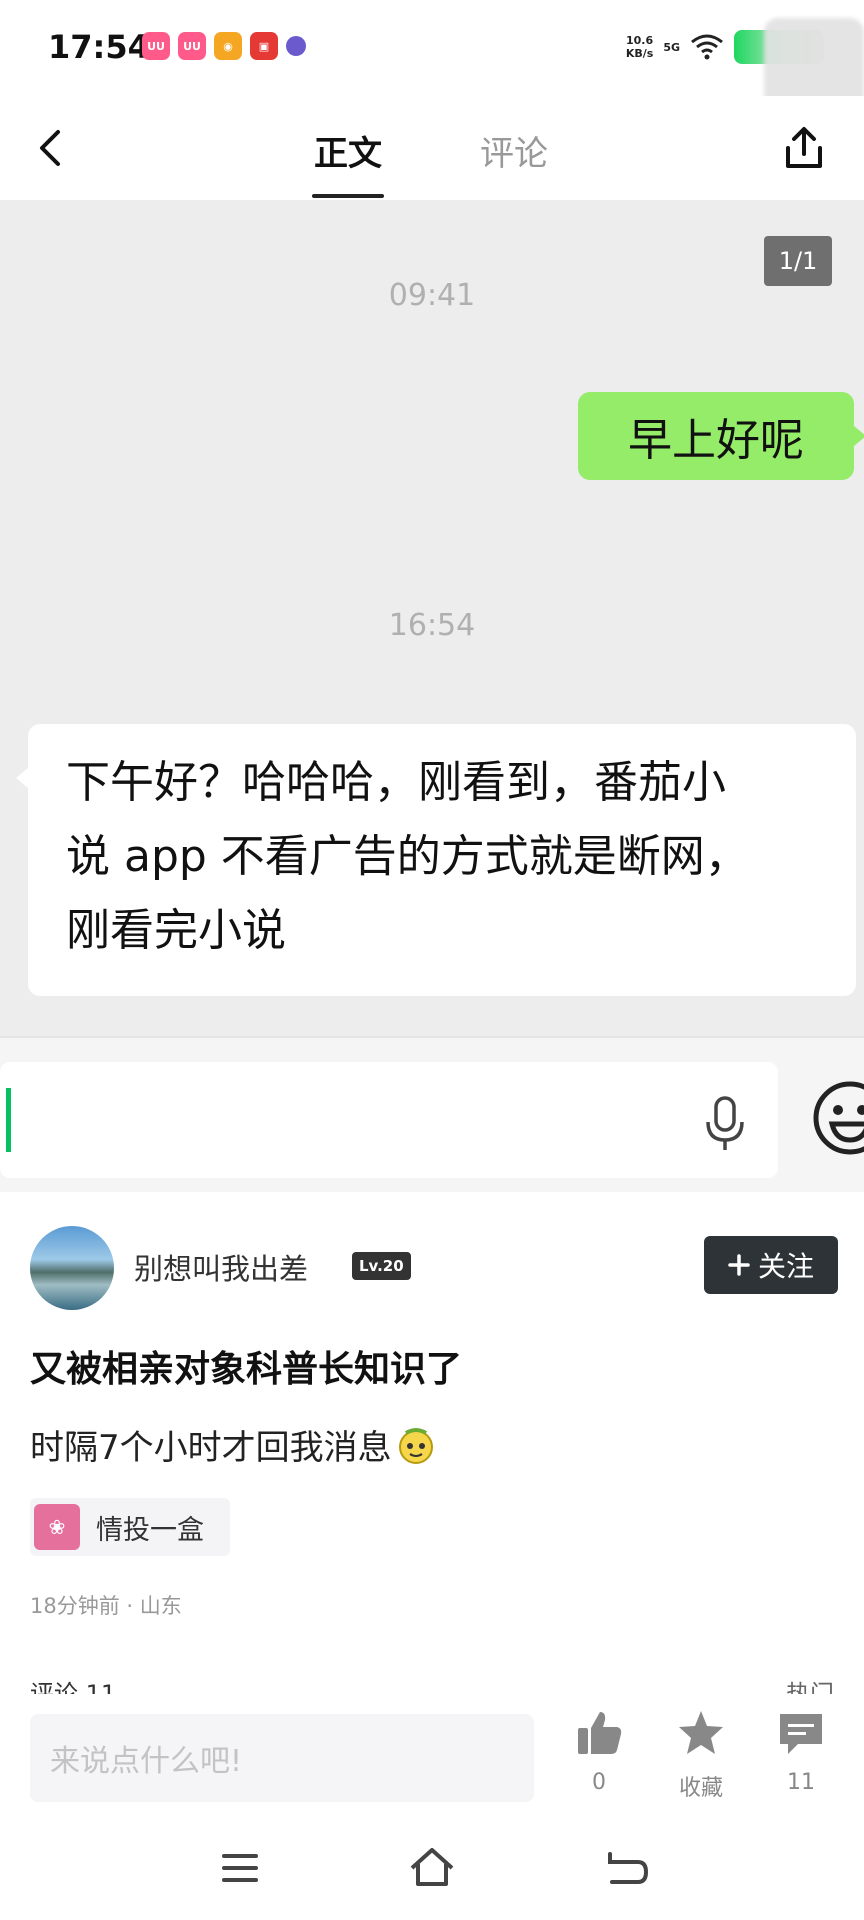 This screenshot has height=1920, width=864. What do you see at coordinates (432, 295) in the screenshot?
I see `chat-timestamp: 09:41` at bounding box center [432, 295].